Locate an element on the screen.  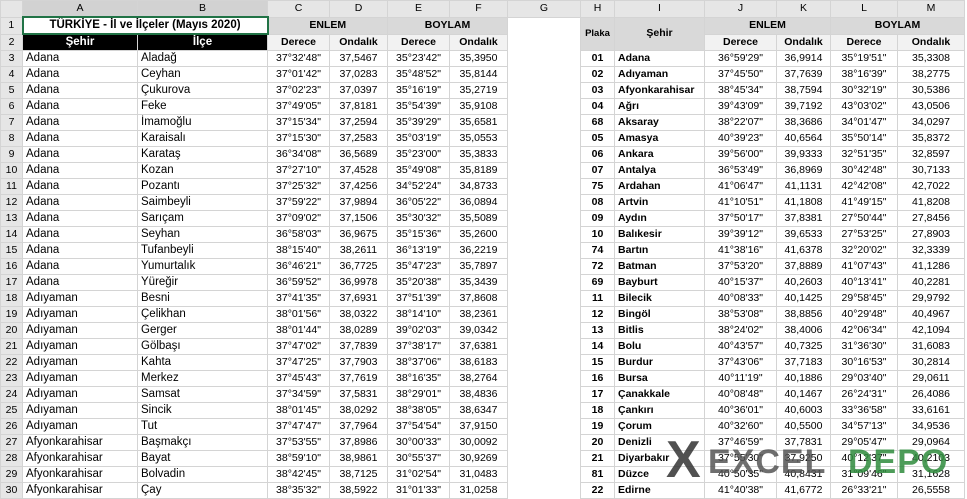
province-cell: Ankara is located at coordinates (659, 154).